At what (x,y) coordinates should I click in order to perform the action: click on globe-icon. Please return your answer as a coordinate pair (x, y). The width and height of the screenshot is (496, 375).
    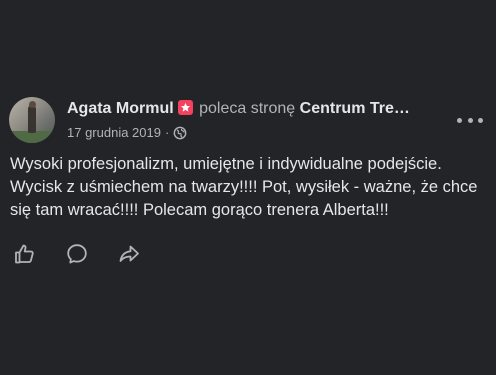
    Looking at the image, I should click on (180, 133).